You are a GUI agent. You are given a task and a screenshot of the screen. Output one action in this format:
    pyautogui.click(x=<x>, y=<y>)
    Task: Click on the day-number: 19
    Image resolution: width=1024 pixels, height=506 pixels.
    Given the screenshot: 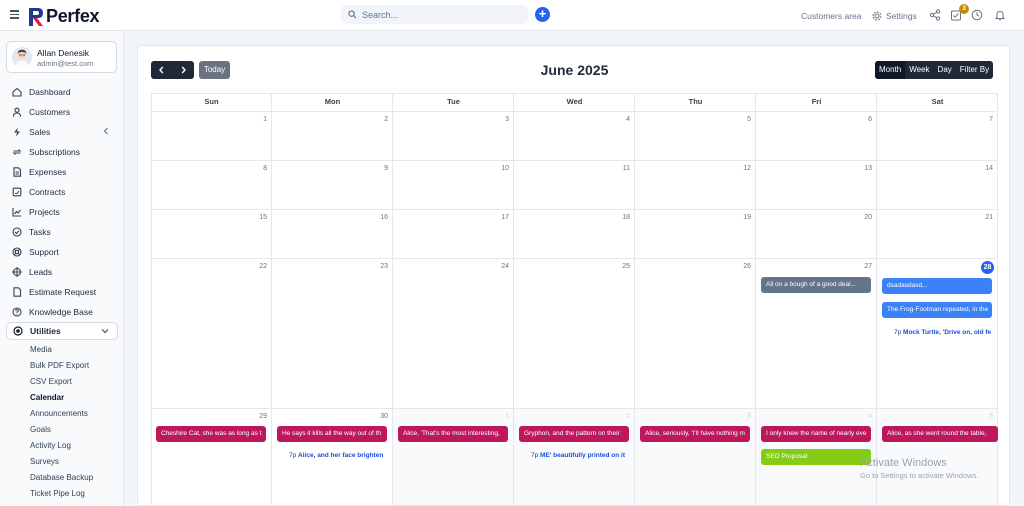 What is the action you would take?
    pyautogui.click(x=747, y=217)
    